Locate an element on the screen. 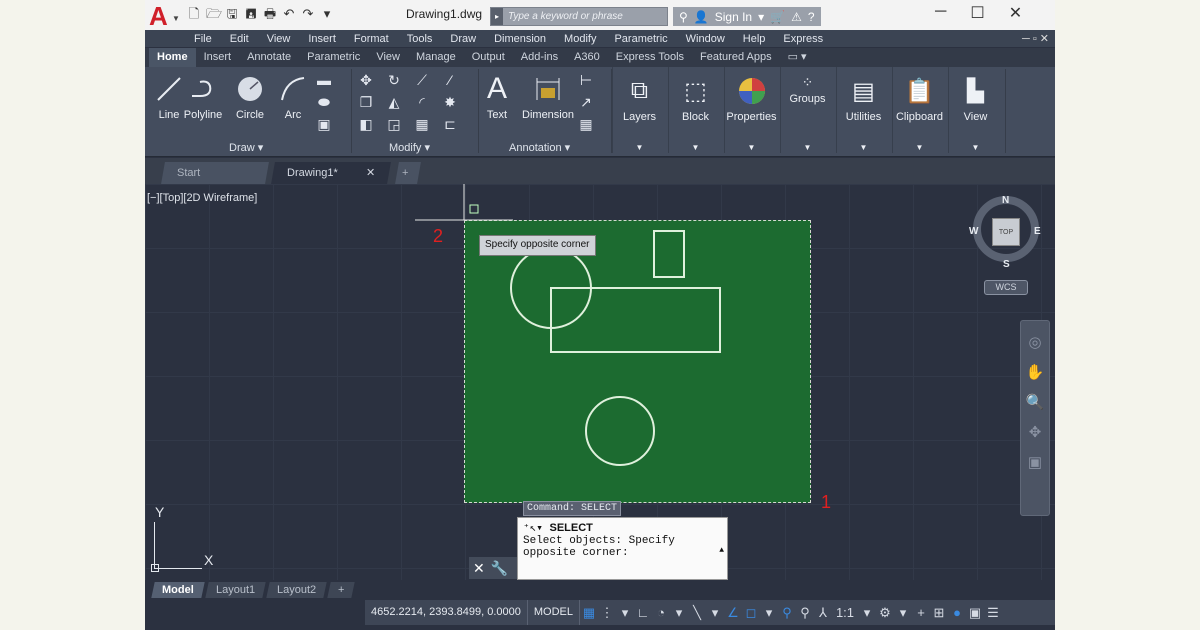  auto-scale-icon: ⚲ is located at coordinates (805, 613).